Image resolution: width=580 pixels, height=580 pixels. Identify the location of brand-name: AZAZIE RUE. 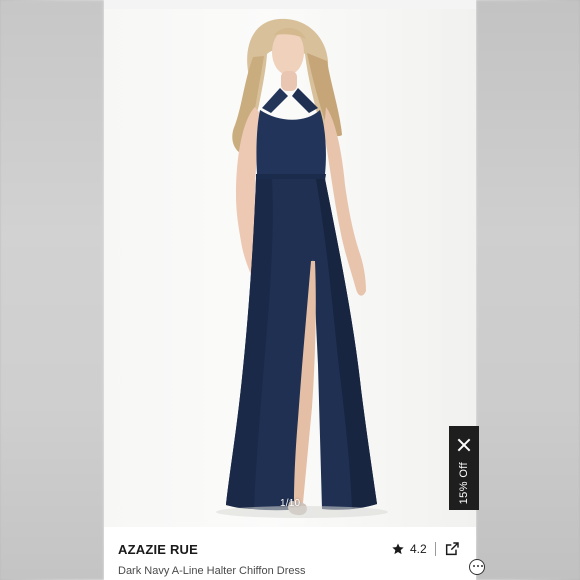
(158, 549).